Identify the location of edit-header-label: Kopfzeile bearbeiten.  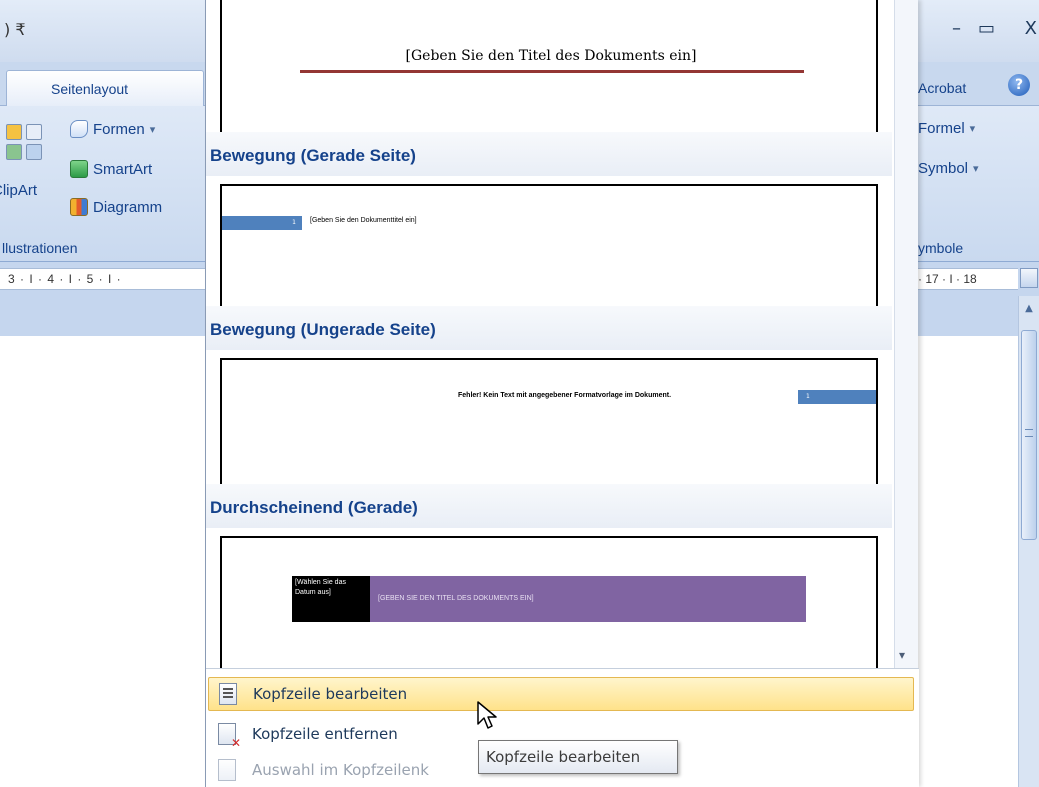
(330, 694).